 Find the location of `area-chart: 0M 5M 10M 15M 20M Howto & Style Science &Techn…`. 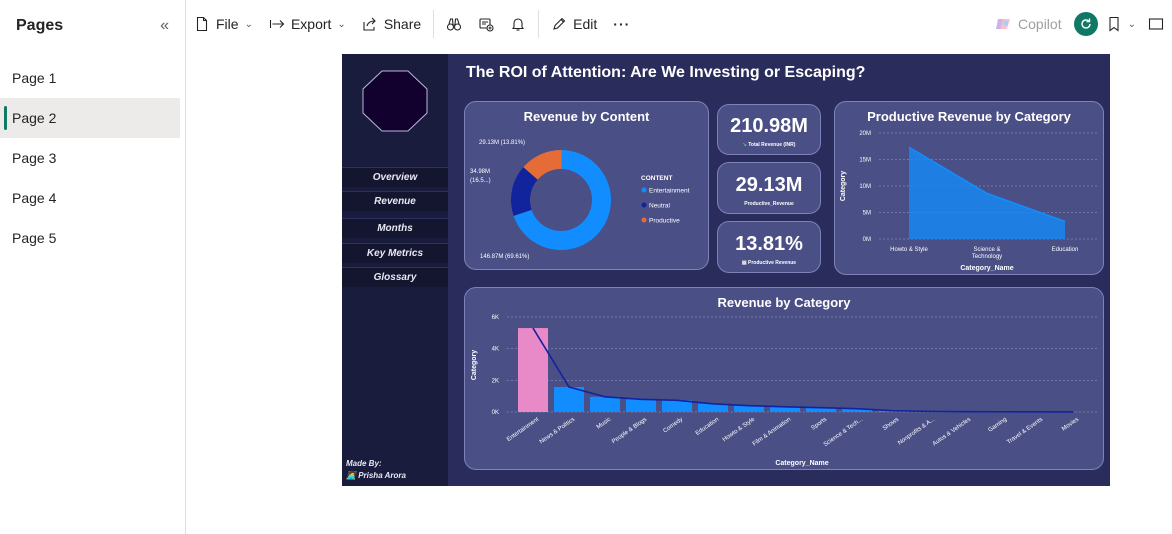

area-chart: 0M 5M 10M 15M 20M Howto & Style Science &Techn… is located at coordinates (969, 201).